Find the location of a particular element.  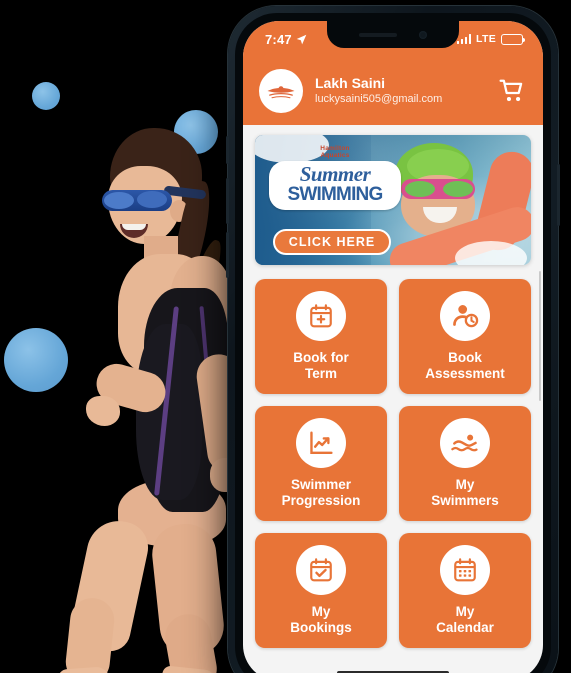

banner-logo: Hamilton Aquatics Summer SWIMMING is located at coordinates (335, 177).